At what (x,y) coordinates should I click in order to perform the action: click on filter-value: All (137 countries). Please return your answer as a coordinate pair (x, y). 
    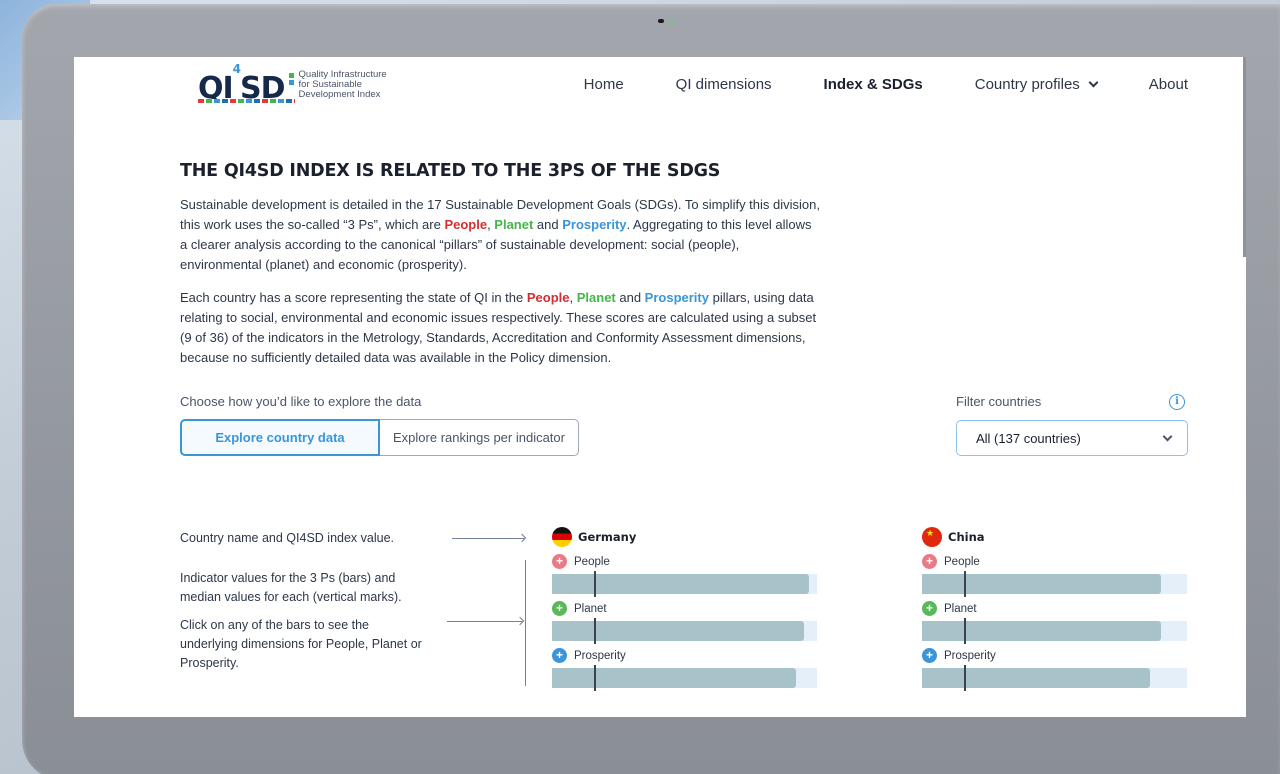
    Looking at the image, I should click on (1028, 438).